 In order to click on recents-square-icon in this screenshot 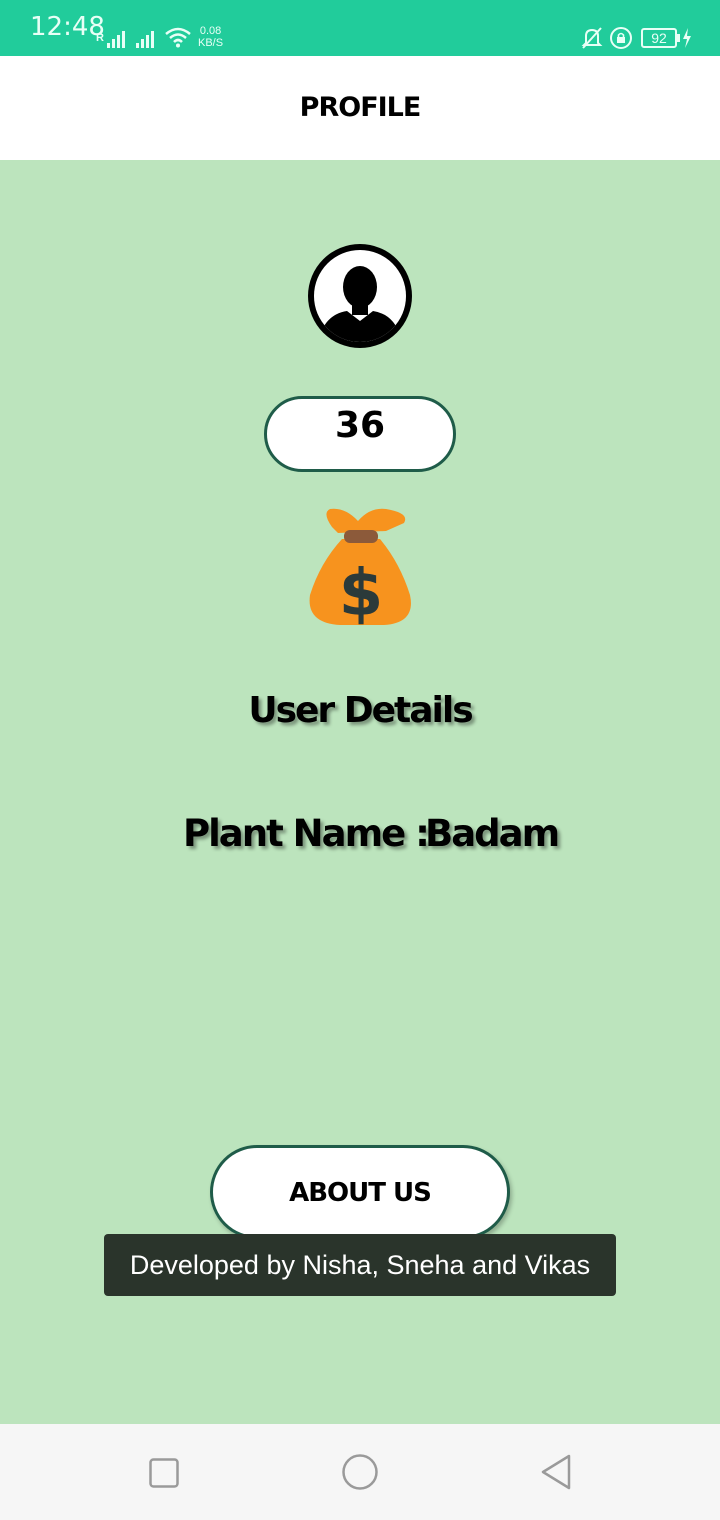, I will do `click(164, 1473)`.